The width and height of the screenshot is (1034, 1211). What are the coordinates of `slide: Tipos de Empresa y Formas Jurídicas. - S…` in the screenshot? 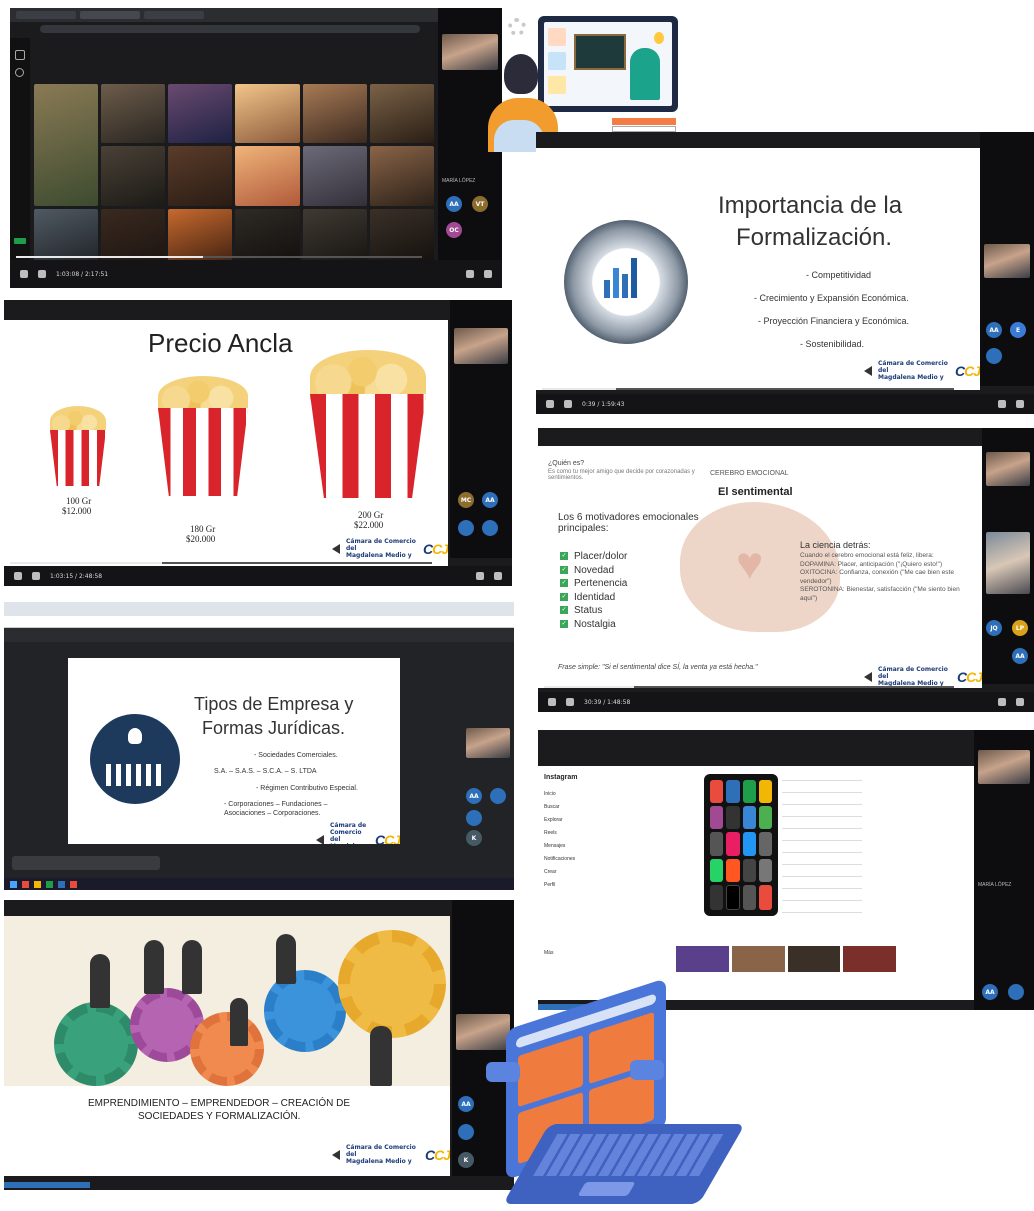 It's located at (234, 751).